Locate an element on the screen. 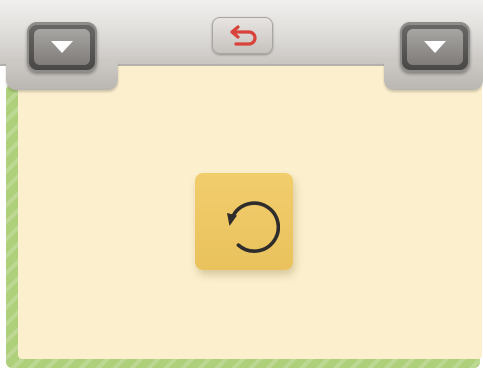 This screenshot has width=483, height=368. restart-circle-arrow-icon is located at coordinates (253, 226).